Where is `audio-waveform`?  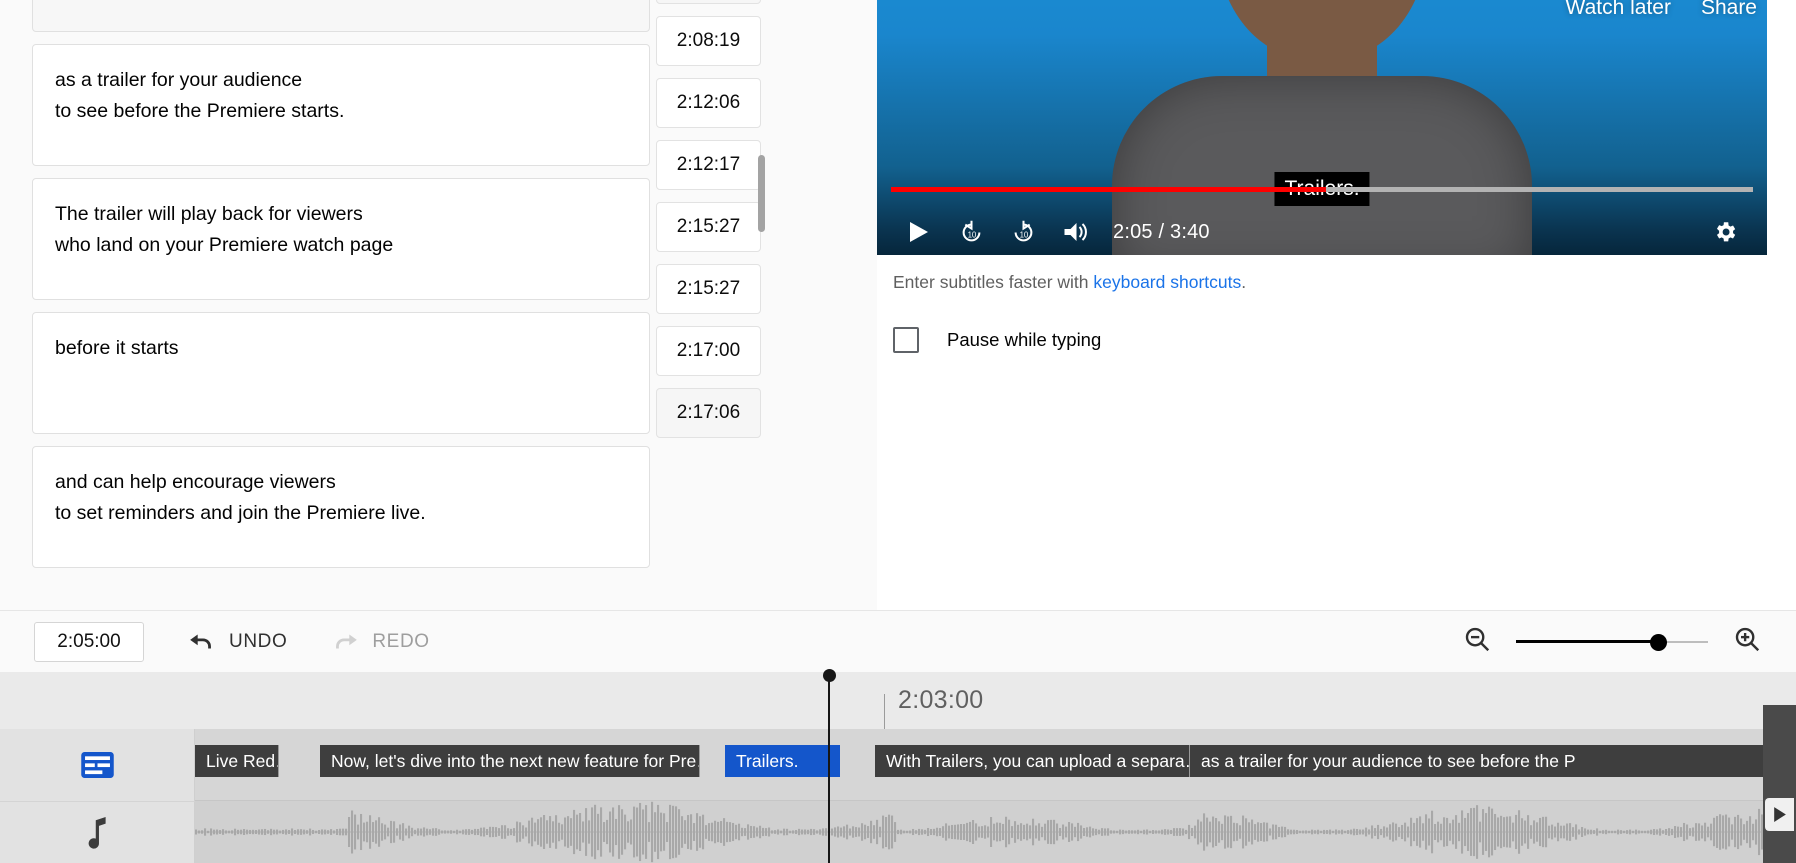 audio-waveform is located at coordinates (995, 832).